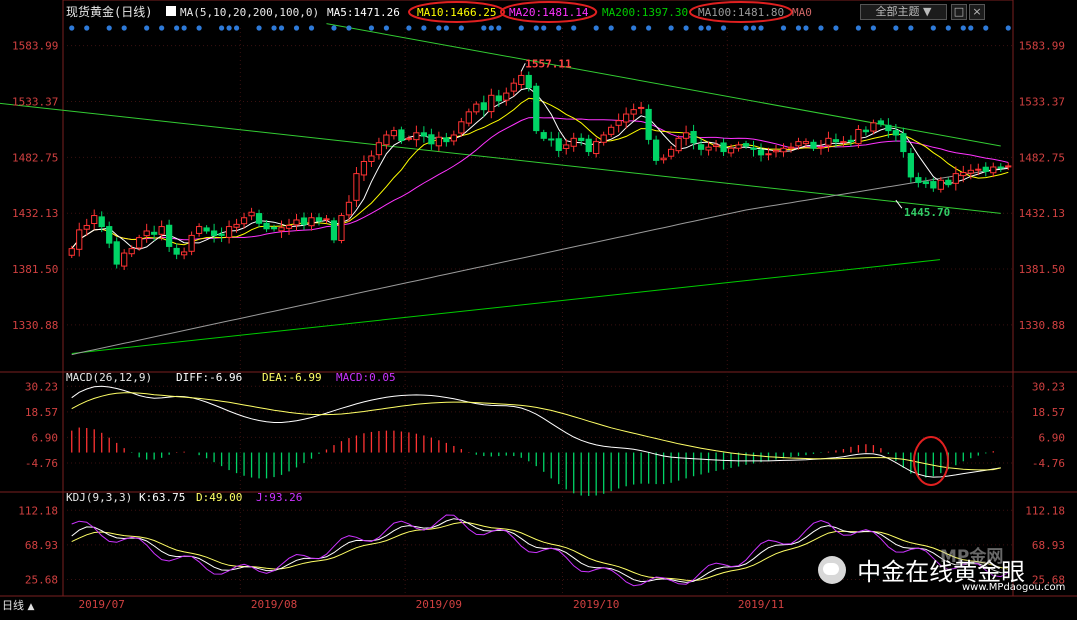 Image resolution: width=1077 pixels, height=620 pixels. Describe the element at coordinates (109, 377) in the screenshot. I see `macd-params-label: MACD(26,12,9)` at that location.